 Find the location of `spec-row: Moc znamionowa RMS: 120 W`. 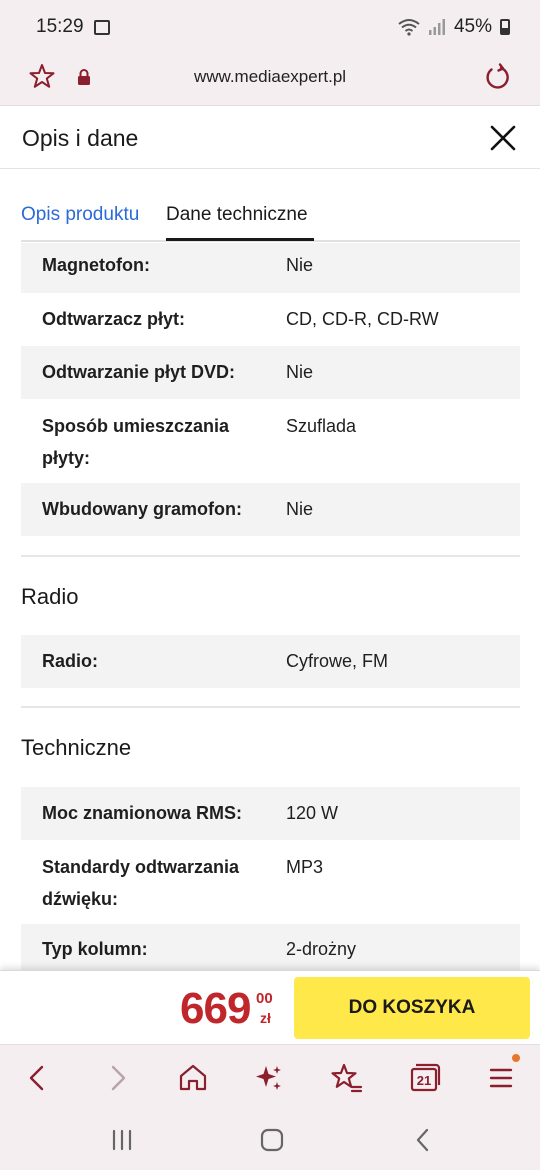

spec-row: Moc znamionowa RMS: 120 W is located at coordinates (270, 813).